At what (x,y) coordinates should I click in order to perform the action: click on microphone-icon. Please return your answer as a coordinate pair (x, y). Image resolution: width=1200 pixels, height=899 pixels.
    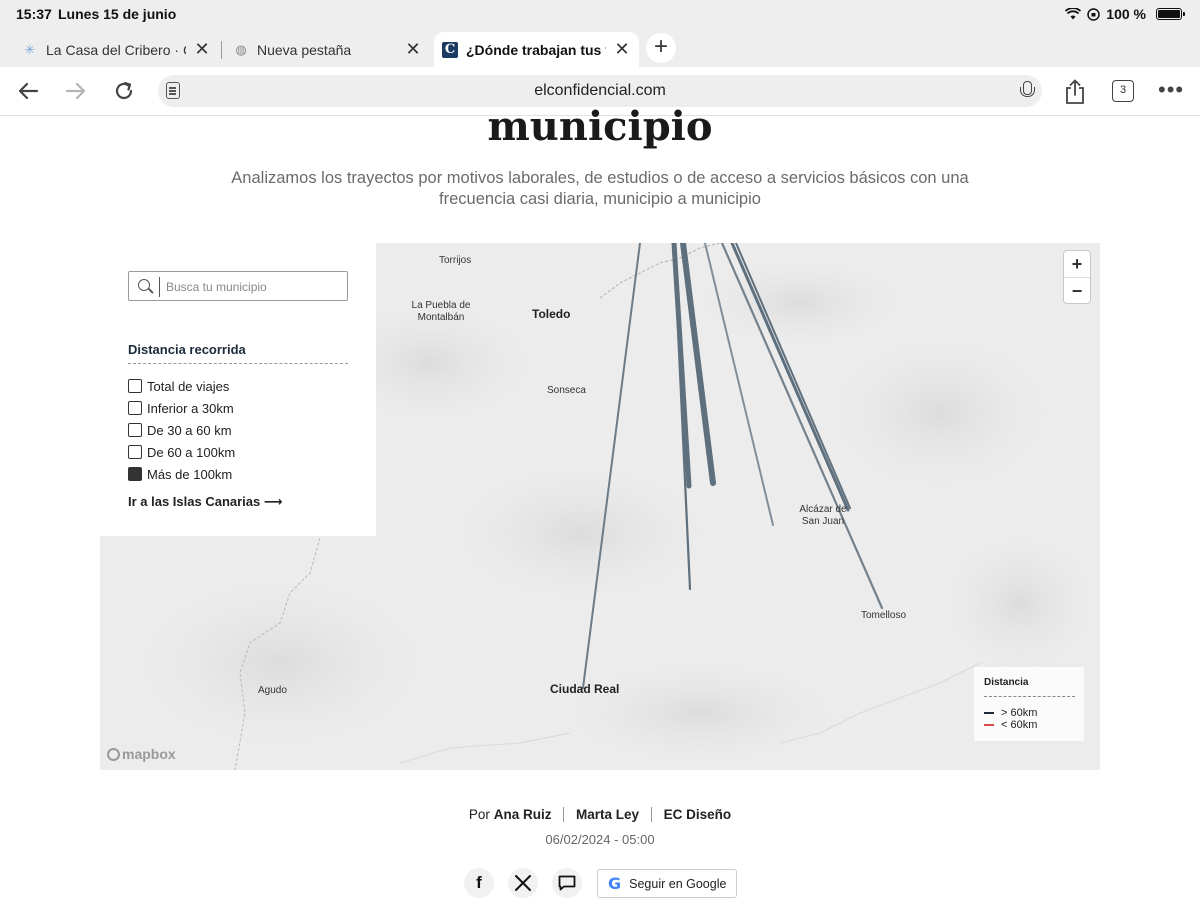
    Looking at the image, I should click on (1027, 91).